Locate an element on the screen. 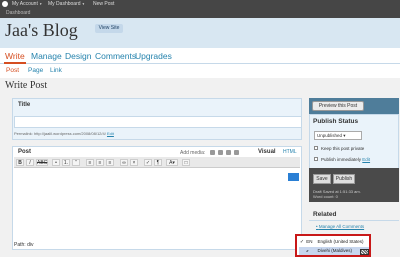 This screenshot has height=257, width=400. related-divider is located at coordinates (354, 220).